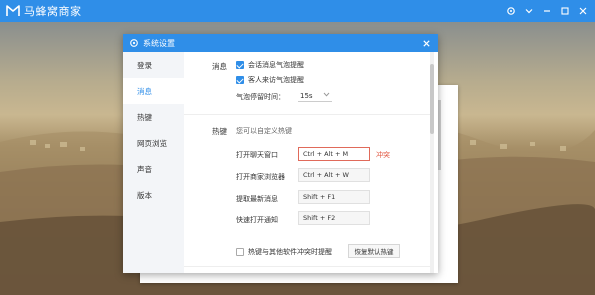  I want to click on conflict-warning: 冲突, so click(383, 155).